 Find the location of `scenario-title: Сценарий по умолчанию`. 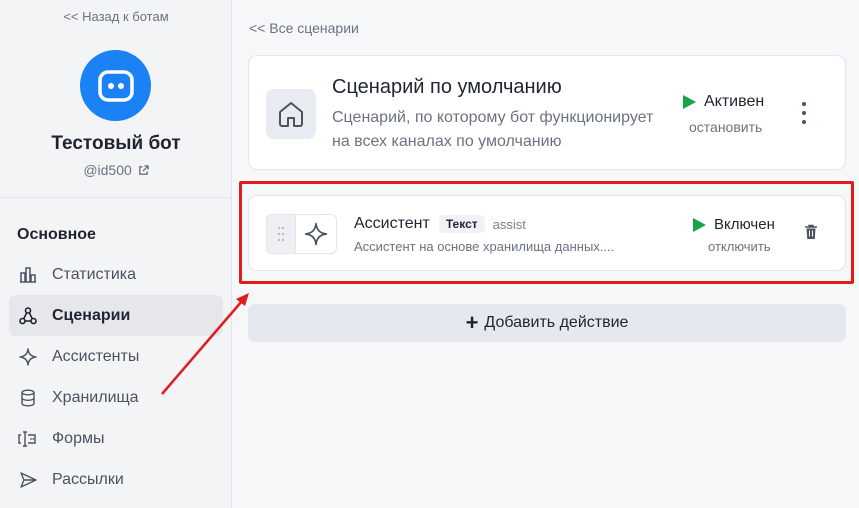

scenario-title: Сценарий по умолчанию is located at coordinates (447, 87).